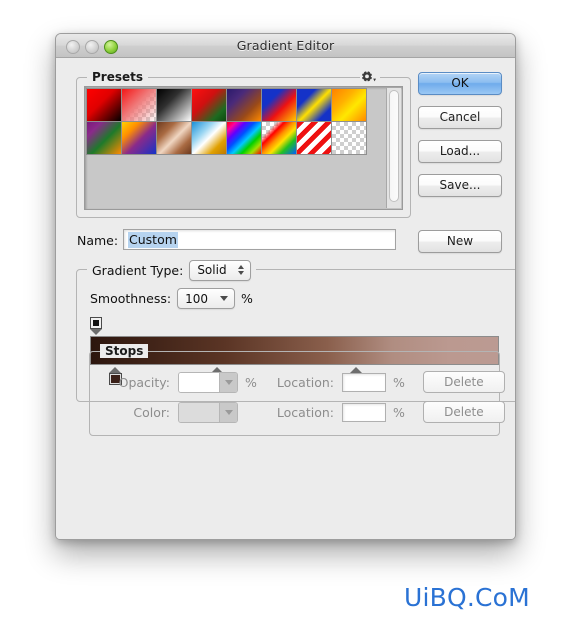  Describe the element at coordinates (96, 332) in the screenshot. I see `opacity-stop-pointer` at that location.